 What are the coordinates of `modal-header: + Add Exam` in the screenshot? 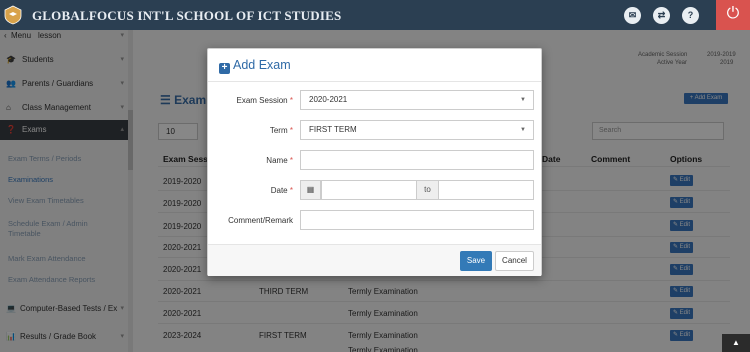 It's located at (374, 65).